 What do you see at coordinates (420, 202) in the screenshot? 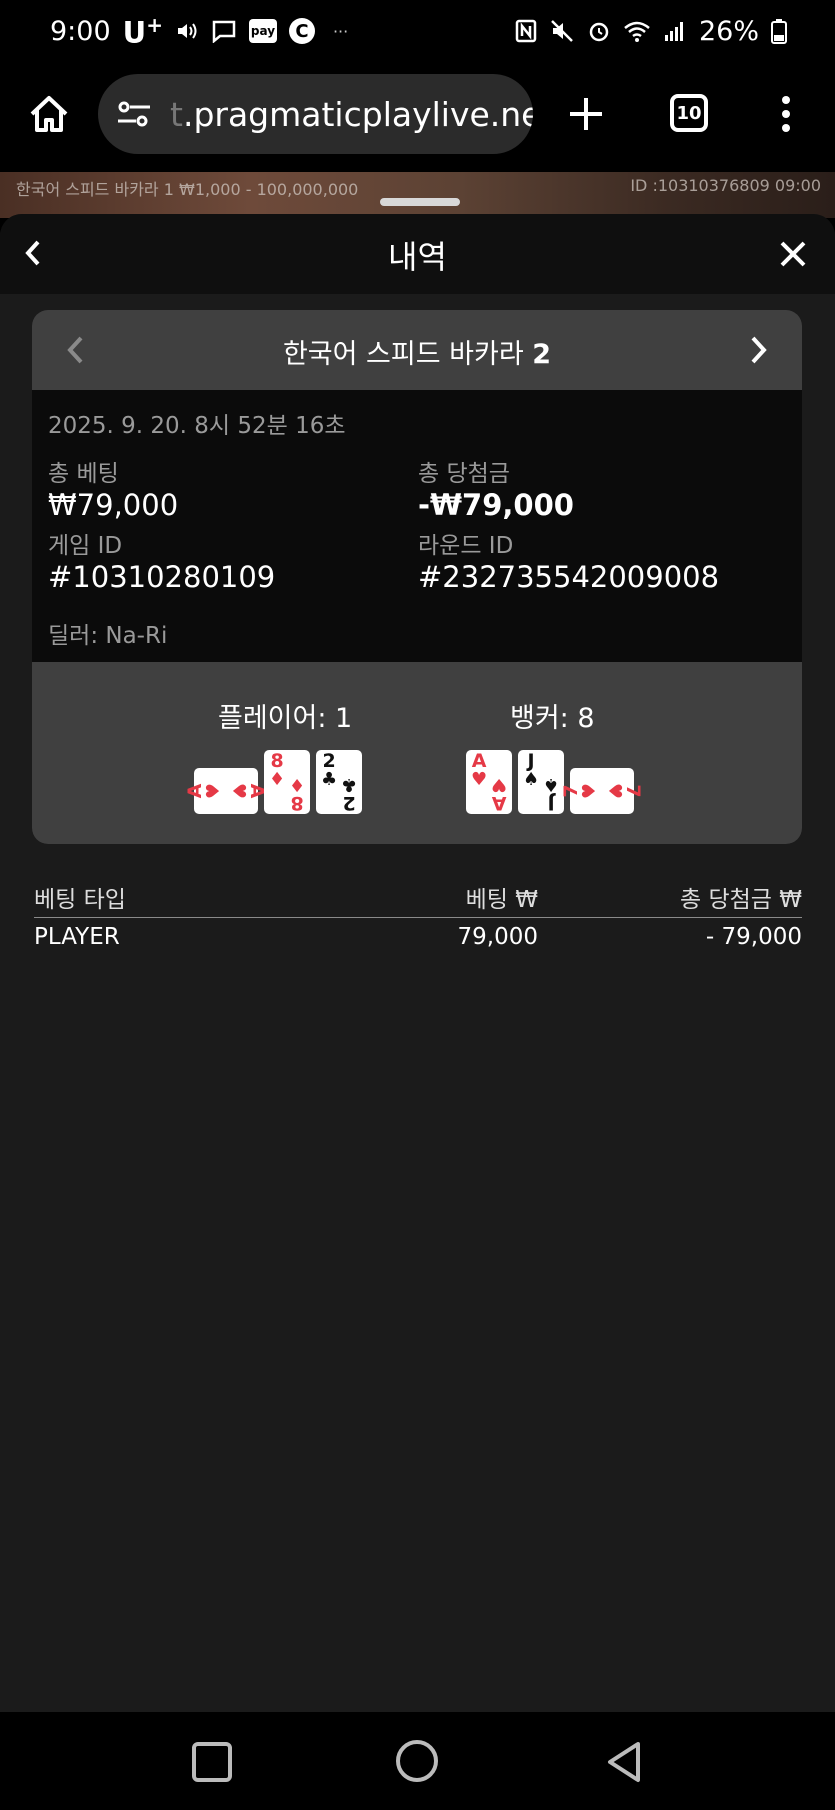
I see `sheet-drag-handle` at bounding box center [420, 202].